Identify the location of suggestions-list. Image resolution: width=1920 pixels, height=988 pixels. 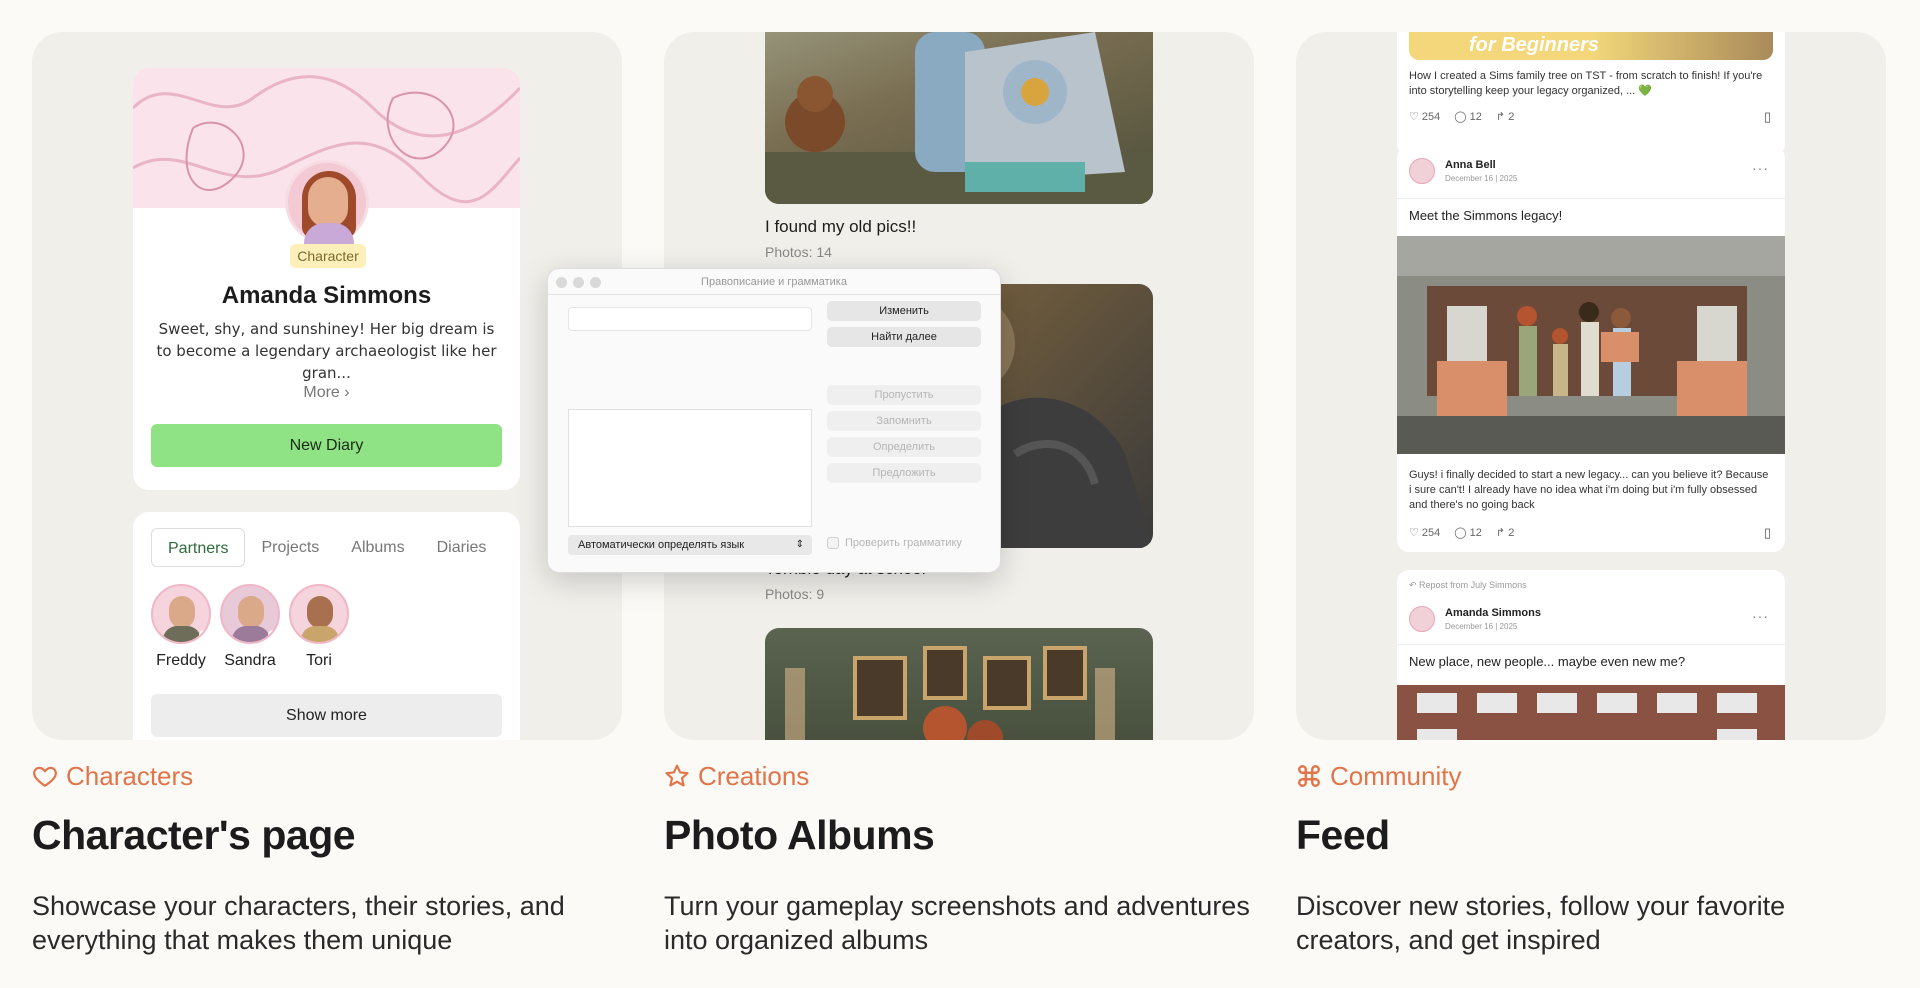
(690, 468).